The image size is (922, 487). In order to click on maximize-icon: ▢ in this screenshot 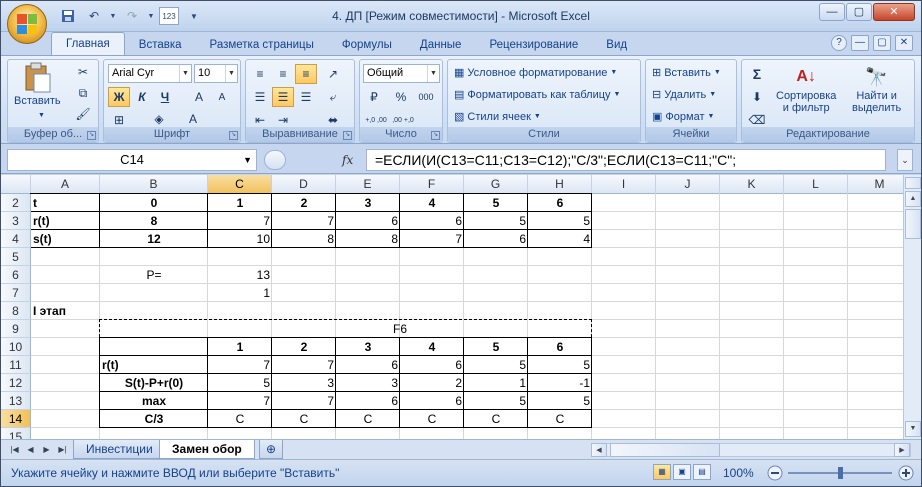, I will do `click(859, 12)`.